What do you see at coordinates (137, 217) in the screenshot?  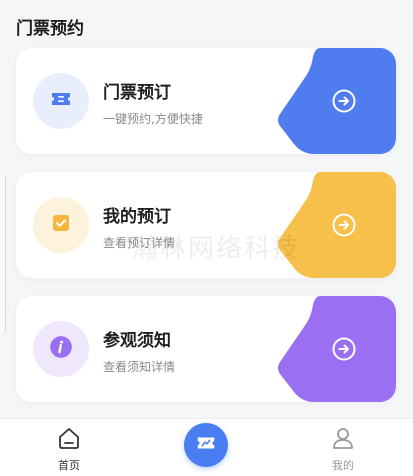 I see `card-title: 我的预订` at bounding box center [137, 217].